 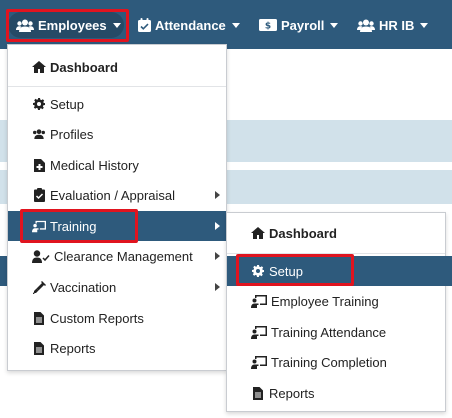 I want to click on nav-hr-ib-label: HR IB, so click(x=397, y=25).